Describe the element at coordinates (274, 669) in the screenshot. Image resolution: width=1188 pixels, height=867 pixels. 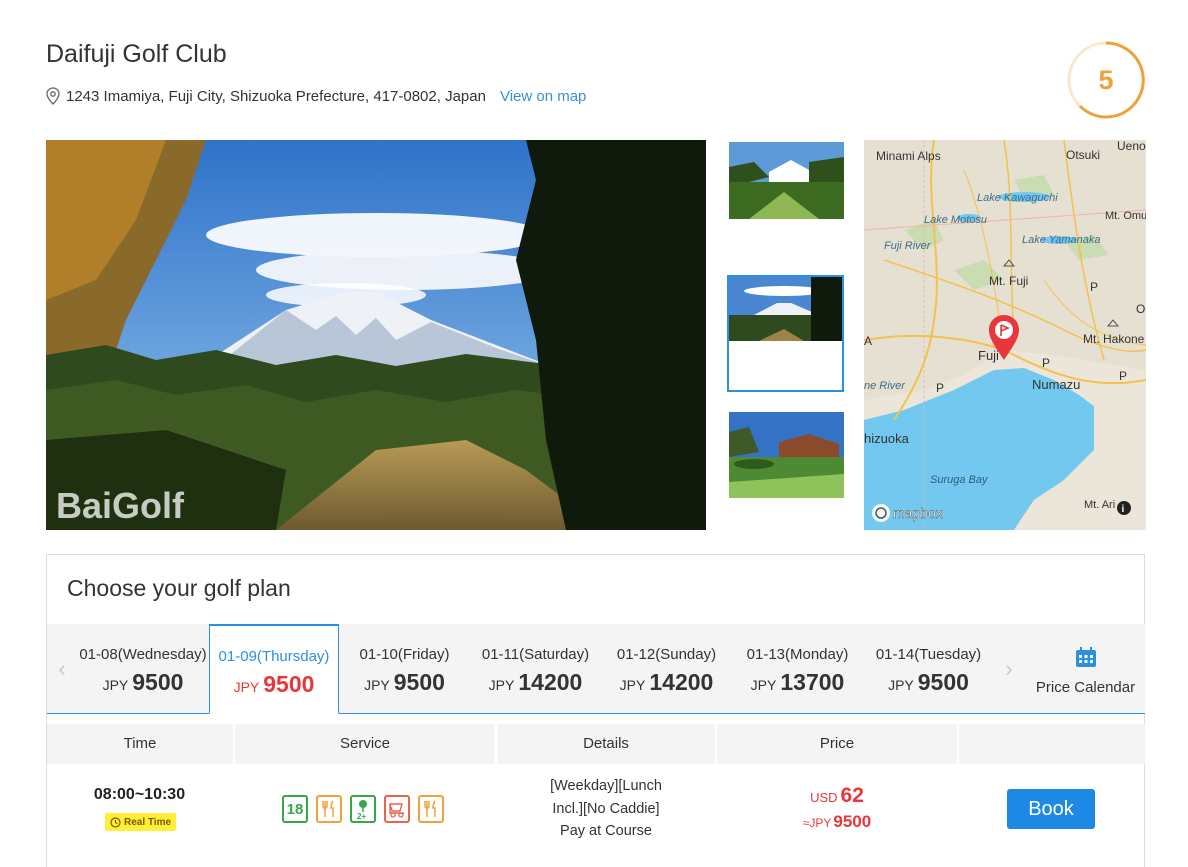
I see `date-tab-0109-selected: 01-09(Thursday) JPY 9500` at that location.